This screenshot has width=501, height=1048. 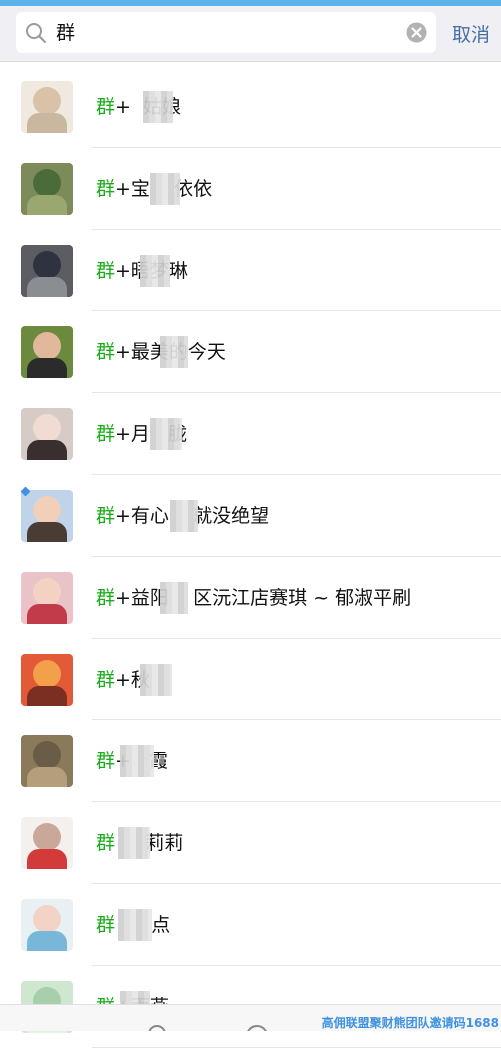 What do you see at coordinates (250, 761) in the screenshot?
I see `list-item: 群+ 霞` at bounding box center [250, 761].